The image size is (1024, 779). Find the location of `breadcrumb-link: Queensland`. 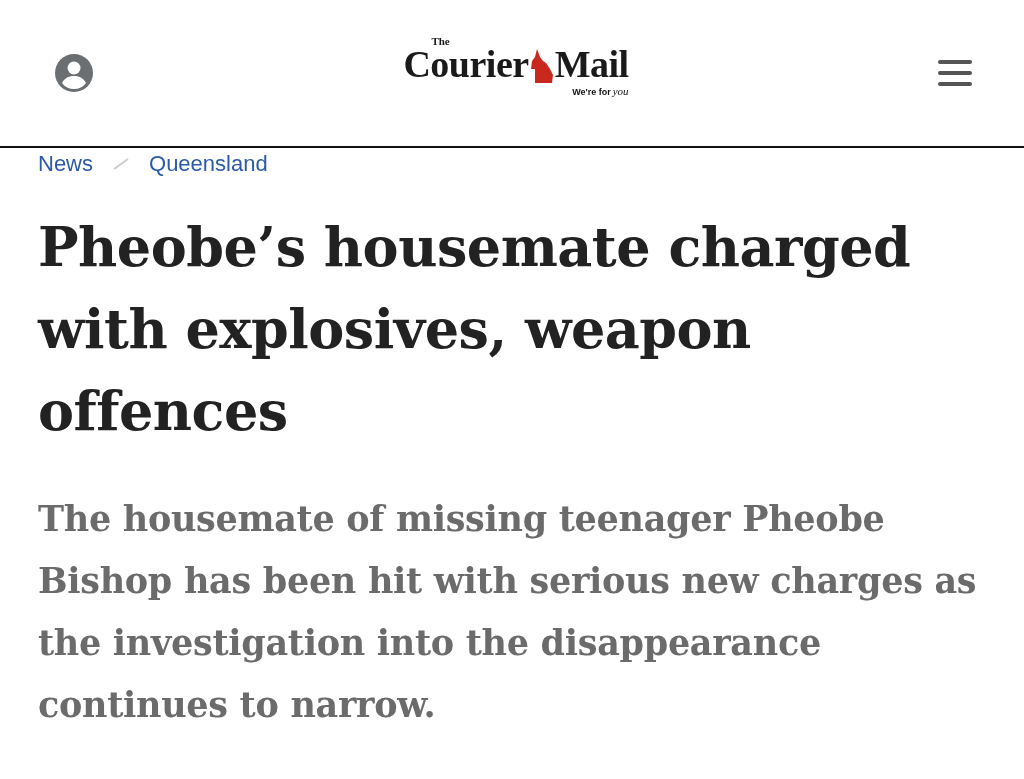

breadcrumb-link: Queensland is located at coordinates (208, 164).